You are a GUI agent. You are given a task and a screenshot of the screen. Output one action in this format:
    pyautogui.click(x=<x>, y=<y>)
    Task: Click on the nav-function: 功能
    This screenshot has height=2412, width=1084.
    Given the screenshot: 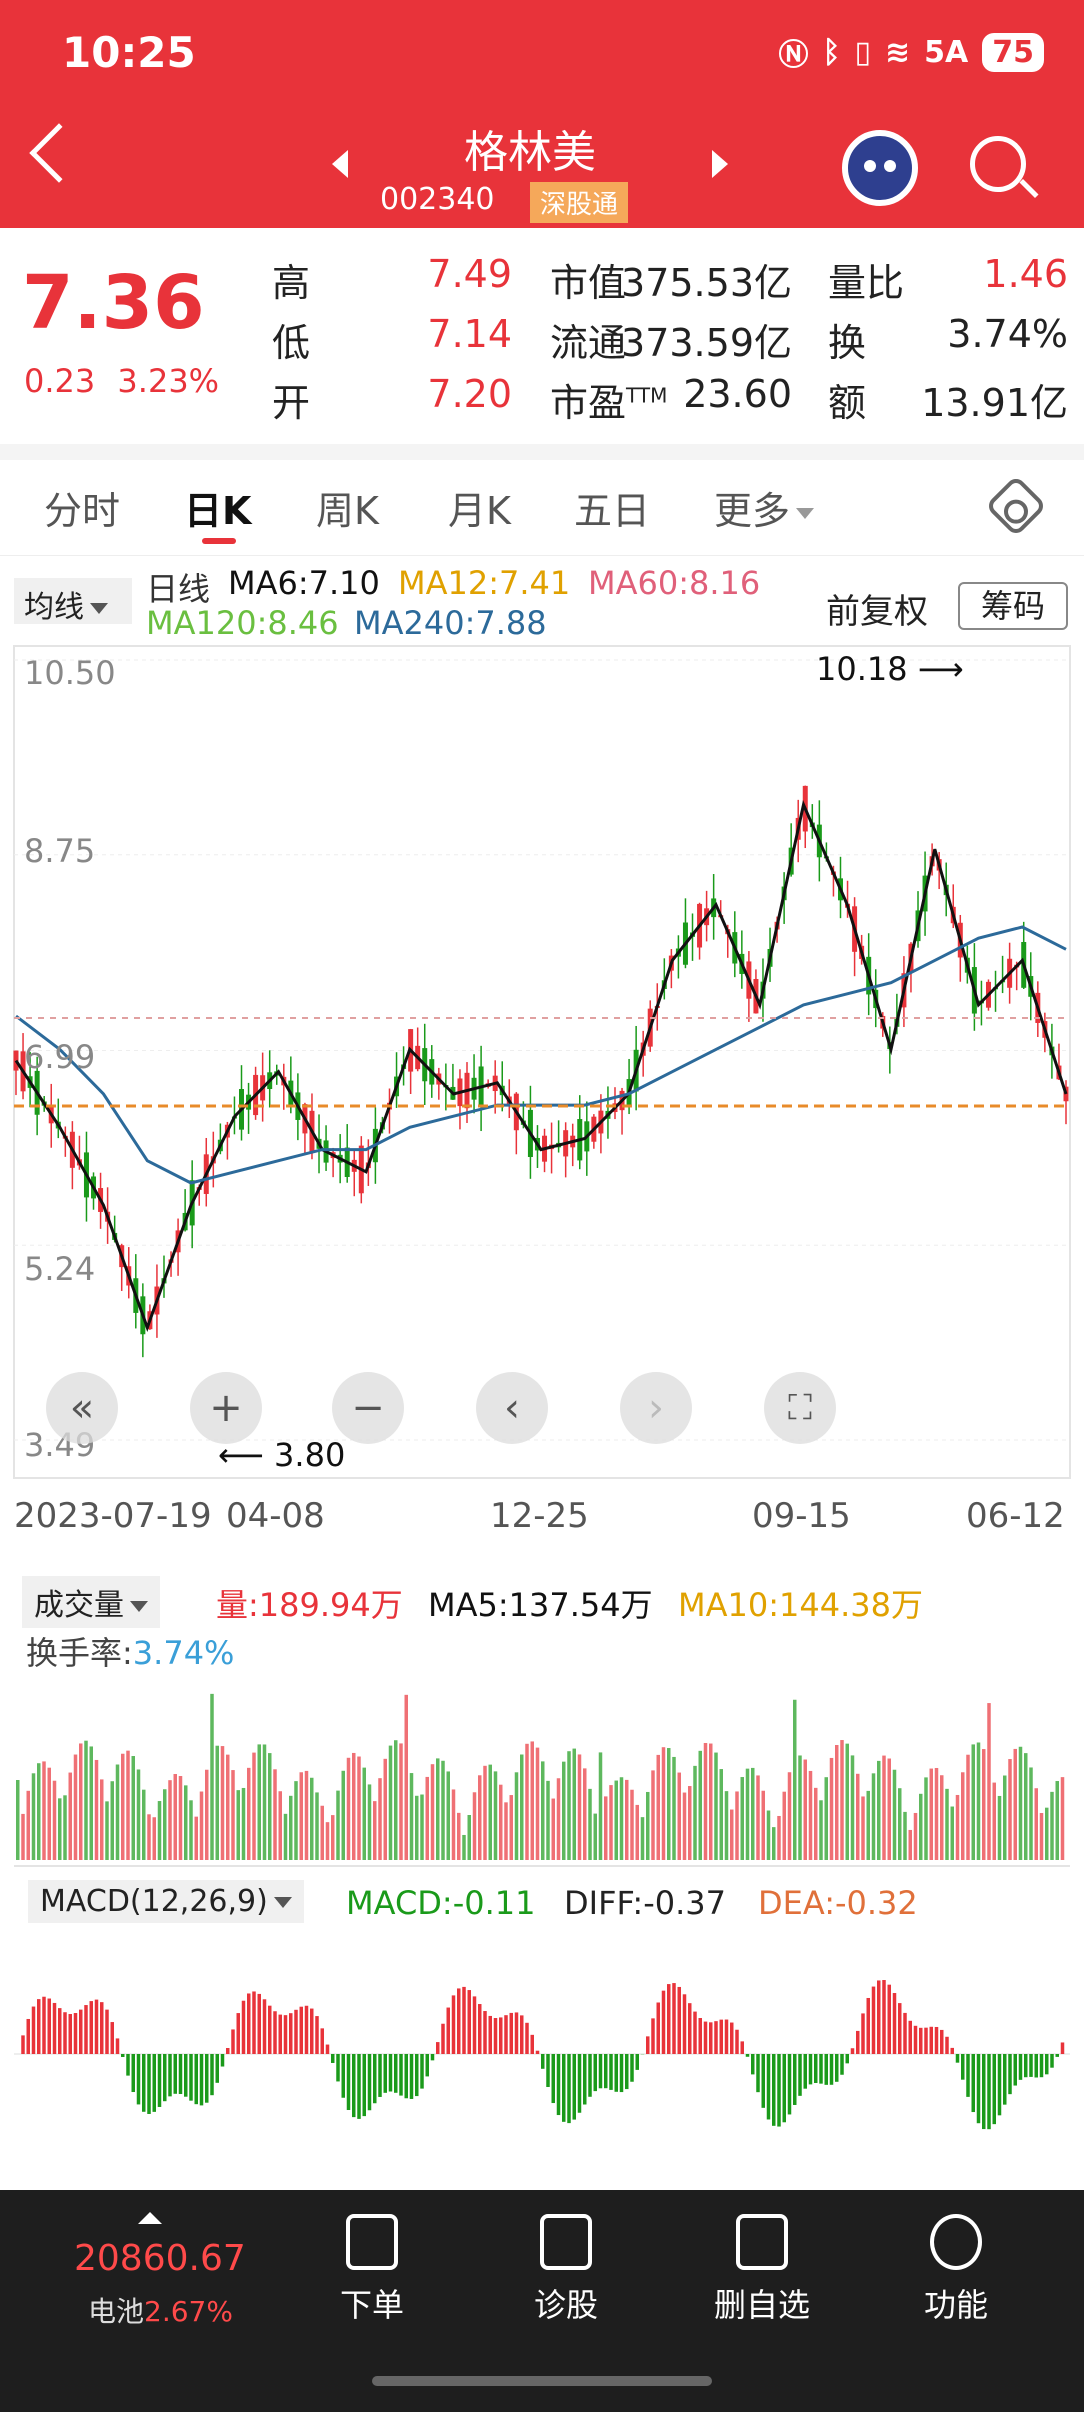 What is the action you would take?
    pyautogui.click(x=956, y=2303)
    